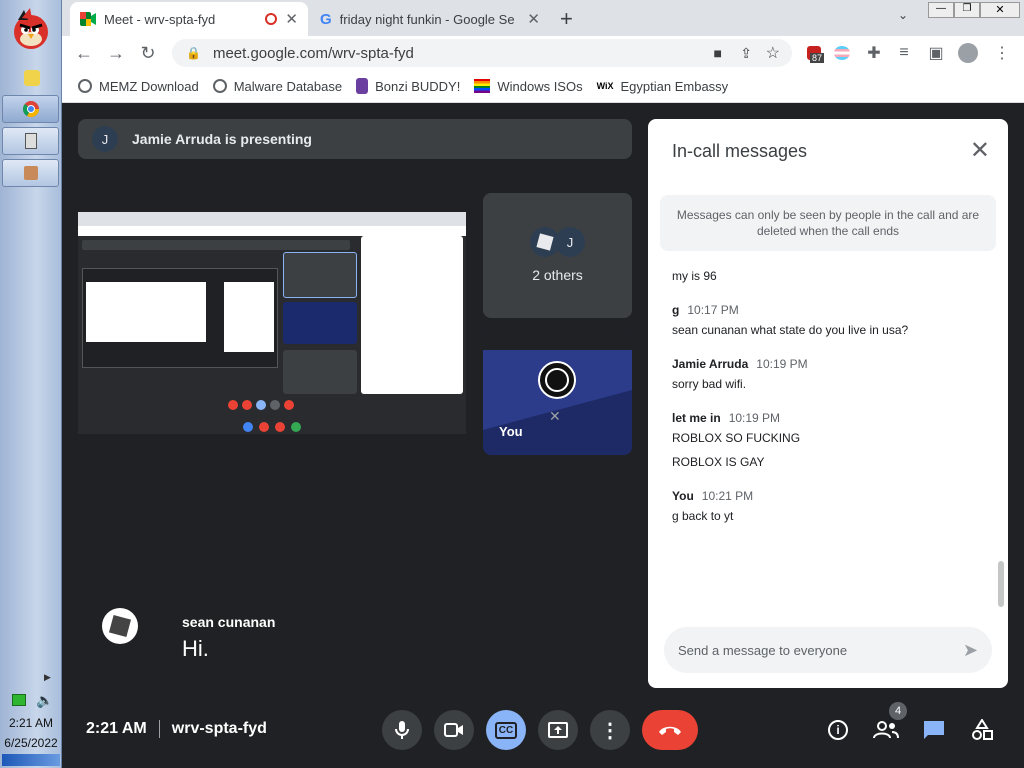 This screenshot has width=1024, height=768. Describe the element at coordinates (1002, 53) in the screenshot. I see `menu-kebab-icon: ⋮` at that location.